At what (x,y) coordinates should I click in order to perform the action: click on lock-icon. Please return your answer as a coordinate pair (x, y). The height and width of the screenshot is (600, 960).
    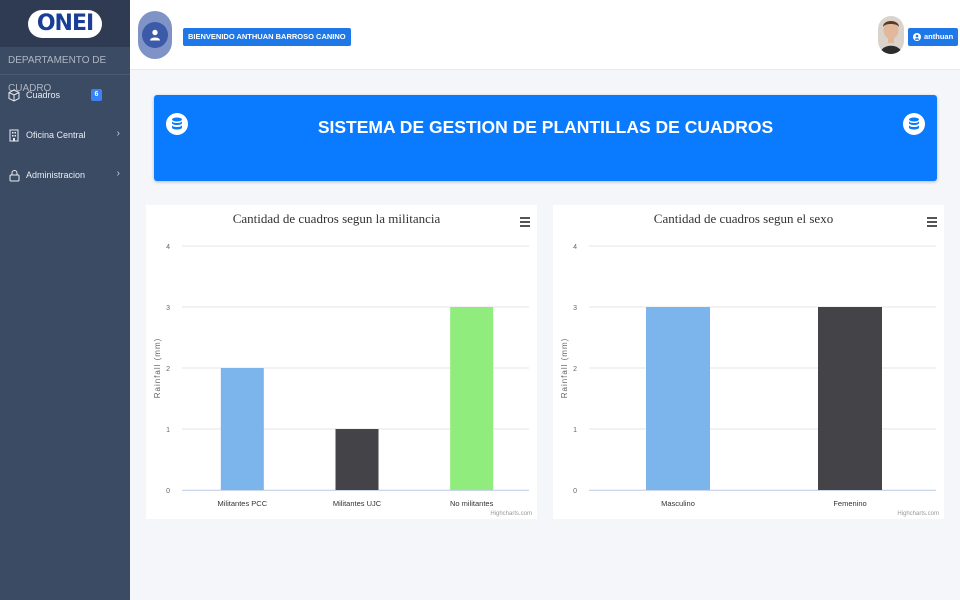
    Looking at the image, I should click on (14, 175).